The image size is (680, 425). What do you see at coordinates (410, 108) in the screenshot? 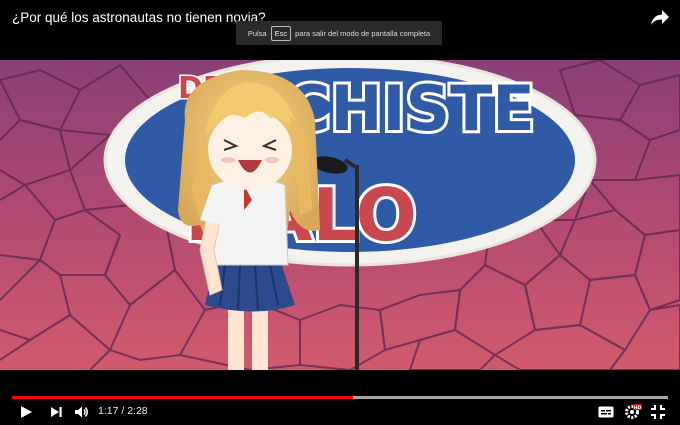
I see `sign-line1-text: CHISTE` at bounding box center [410, 108].